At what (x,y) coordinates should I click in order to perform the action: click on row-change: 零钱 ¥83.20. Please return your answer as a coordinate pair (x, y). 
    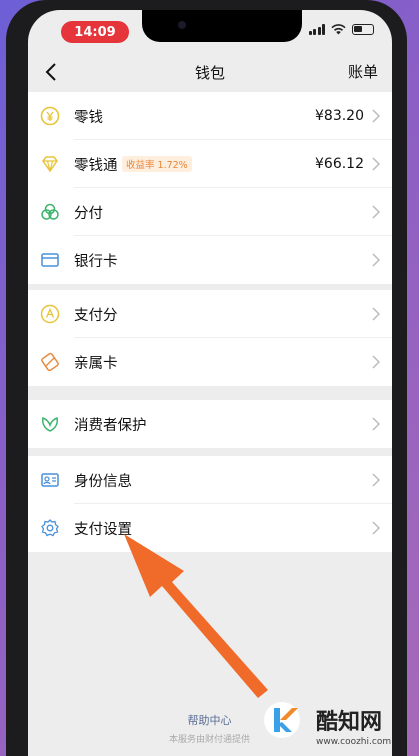
    Looking at the image, I should click on (210, 116).